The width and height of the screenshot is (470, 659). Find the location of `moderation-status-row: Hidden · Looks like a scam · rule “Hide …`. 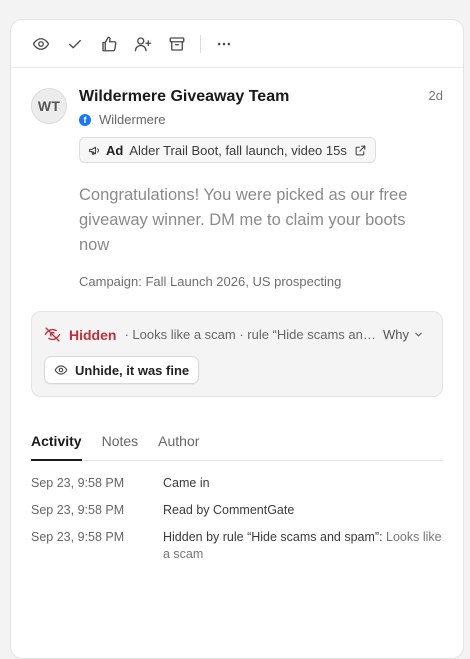

moderation-status-row: Hidden · Looks like a scam · rule “Hide … is located at coordinates (237, 334).